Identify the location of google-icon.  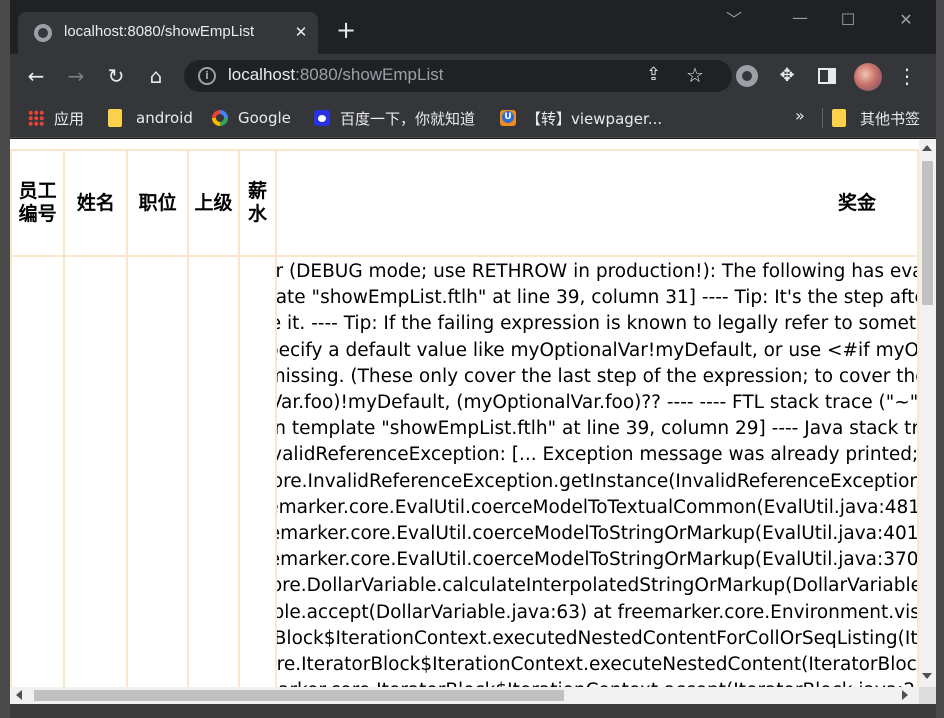
(220, 118).